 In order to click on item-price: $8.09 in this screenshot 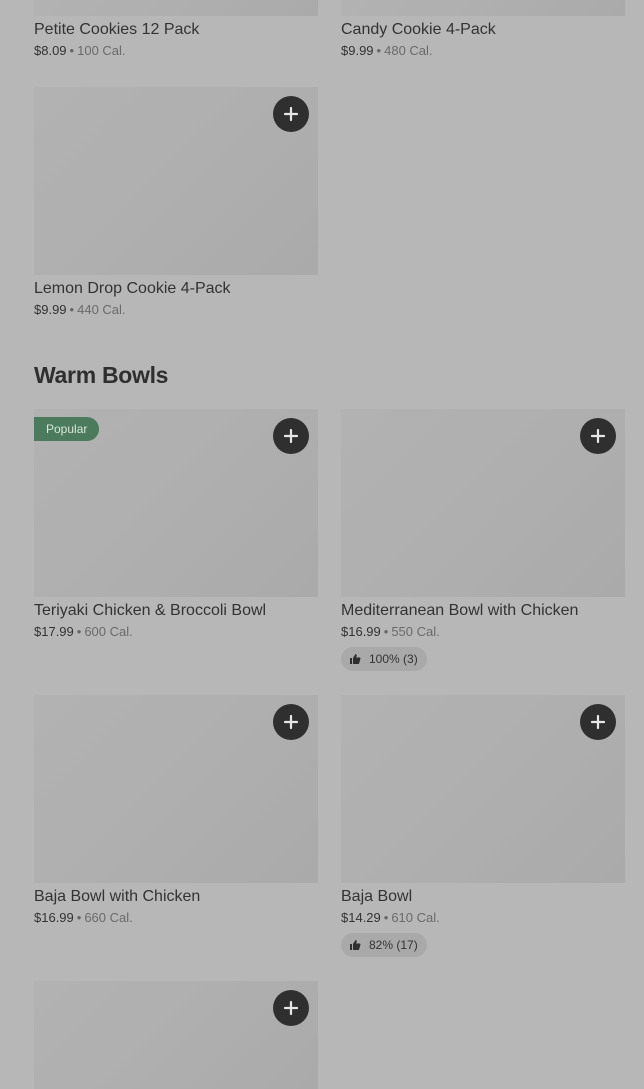, I will do `click(50, 50)`.